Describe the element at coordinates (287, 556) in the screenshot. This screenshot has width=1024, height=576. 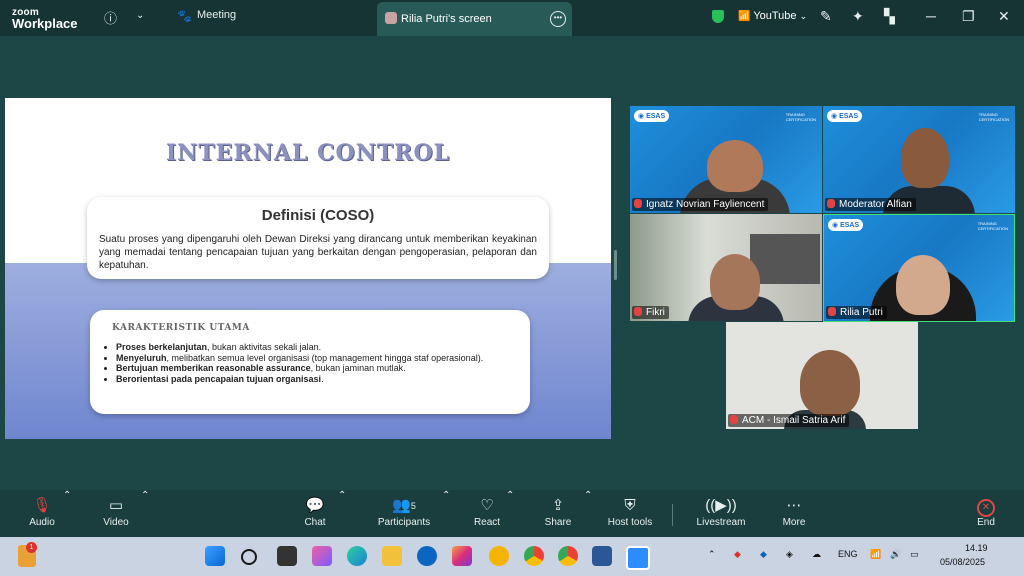
I see `task-view-icon` at that location.